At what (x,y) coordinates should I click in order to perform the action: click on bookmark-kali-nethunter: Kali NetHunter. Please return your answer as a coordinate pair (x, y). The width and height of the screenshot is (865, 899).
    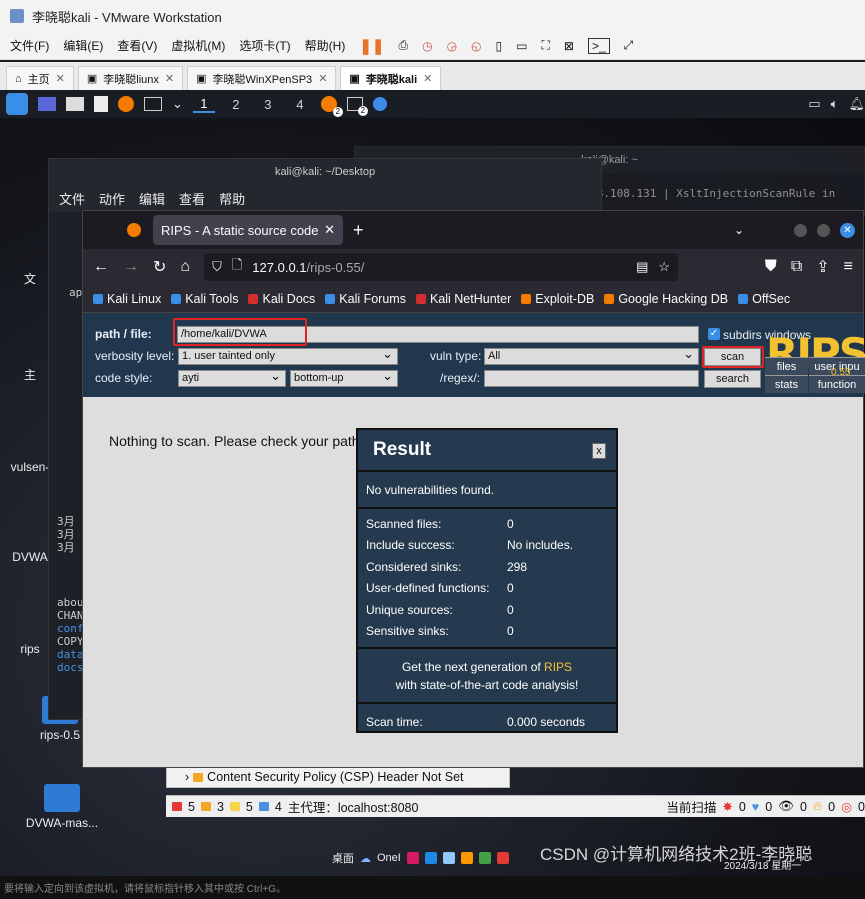
    Looking at the image, I should click on (463, 299).